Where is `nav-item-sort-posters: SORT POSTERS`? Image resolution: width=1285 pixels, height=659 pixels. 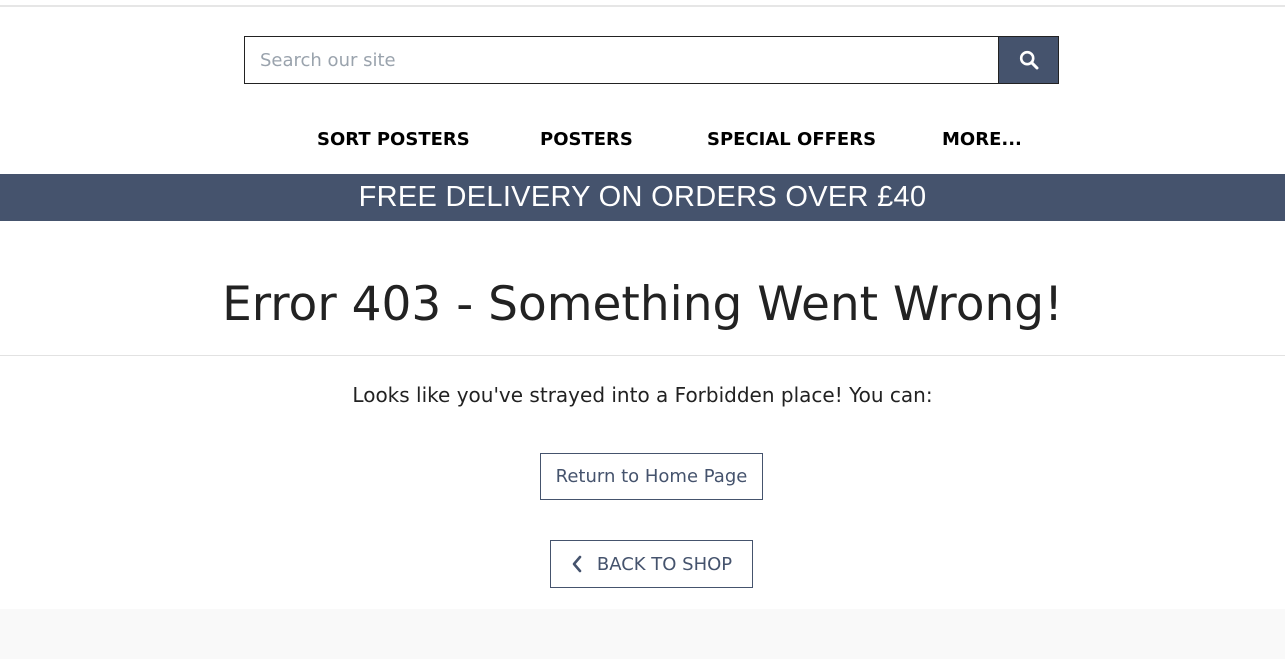 nav-item-sort-posters: SORT POSTERS is located at coordinates (393, 140).